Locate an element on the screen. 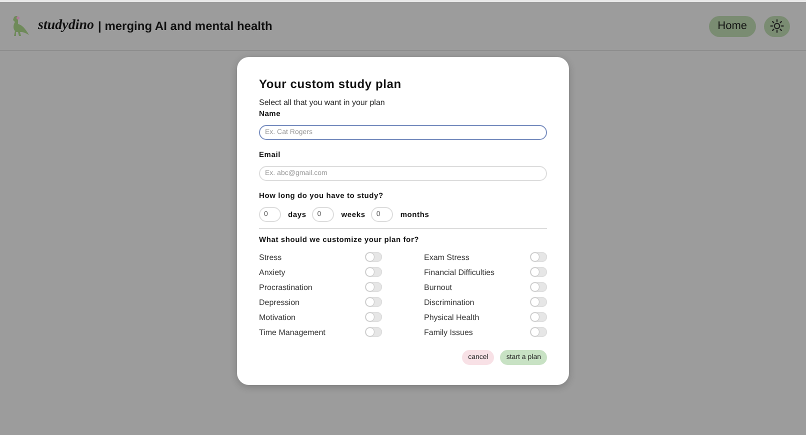 This screenshot has height=435, width=806. option-label: Financial Difficulties is located at coordinates (459, 272).